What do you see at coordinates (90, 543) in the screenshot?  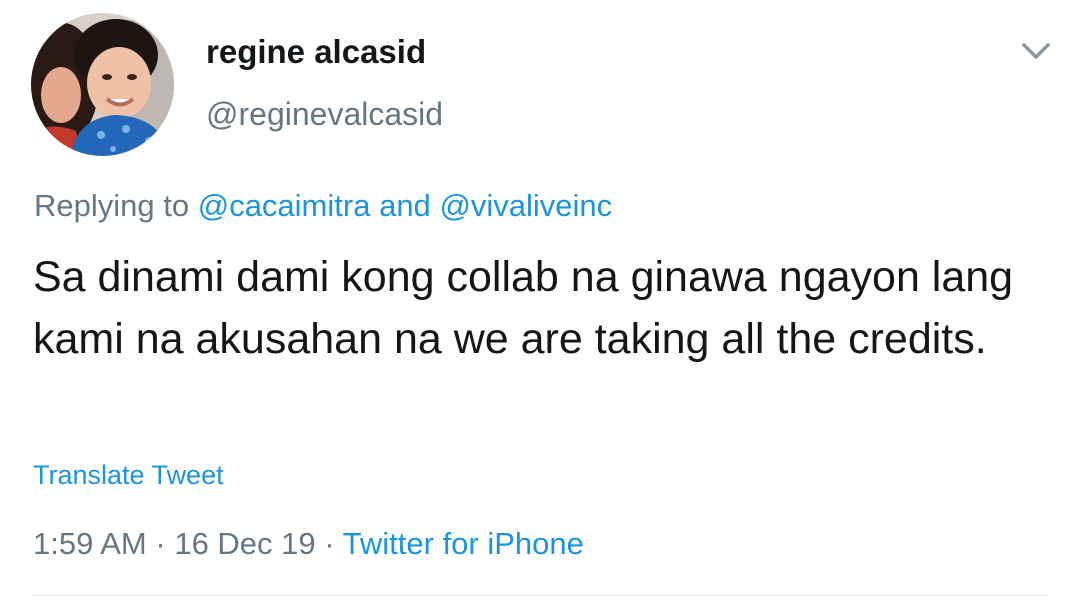 I see `tweet-time: 1:59 AM` at bounding box center [90, 543].